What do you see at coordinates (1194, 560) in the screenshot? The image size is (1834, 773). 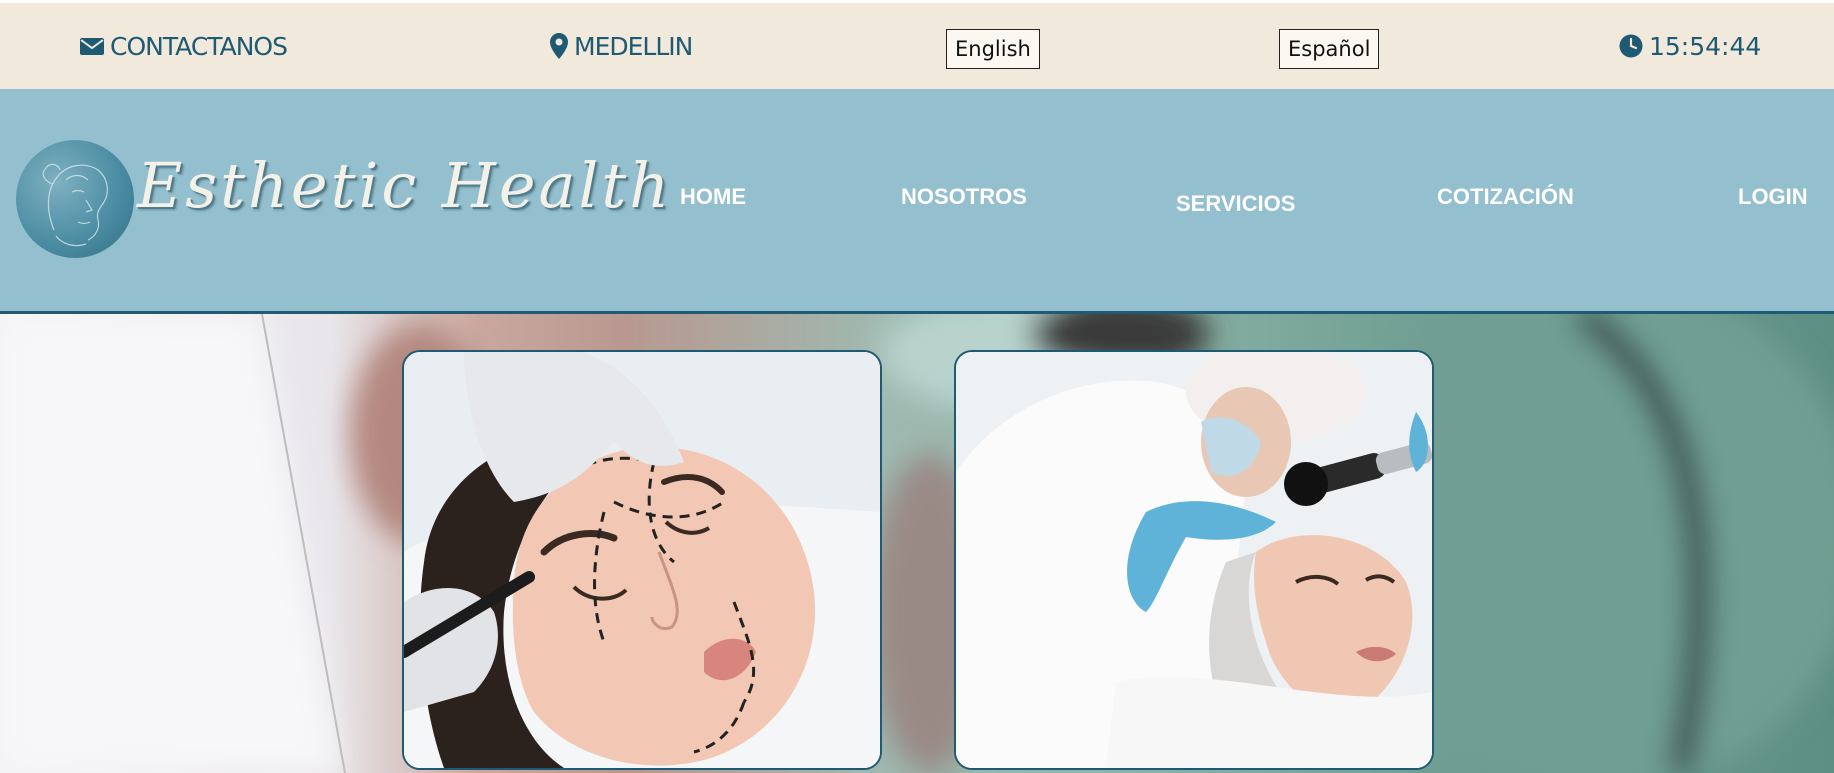 I see `service-image-dermatoscopy` at bounding box center [1194, 560].